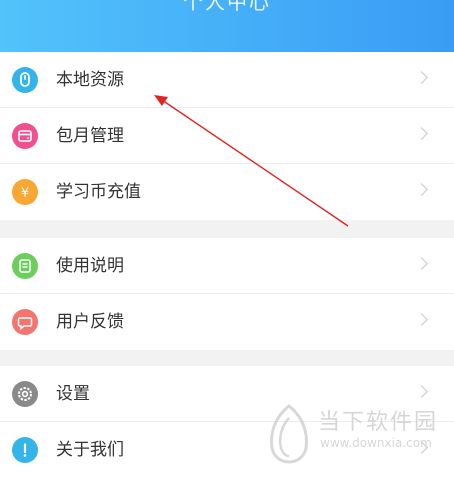 This screenshot has height=478, width=454. What do you see at coordinates (25, 450) in the screenshot?
I see `info-icon` at bounding box center [25, 450].